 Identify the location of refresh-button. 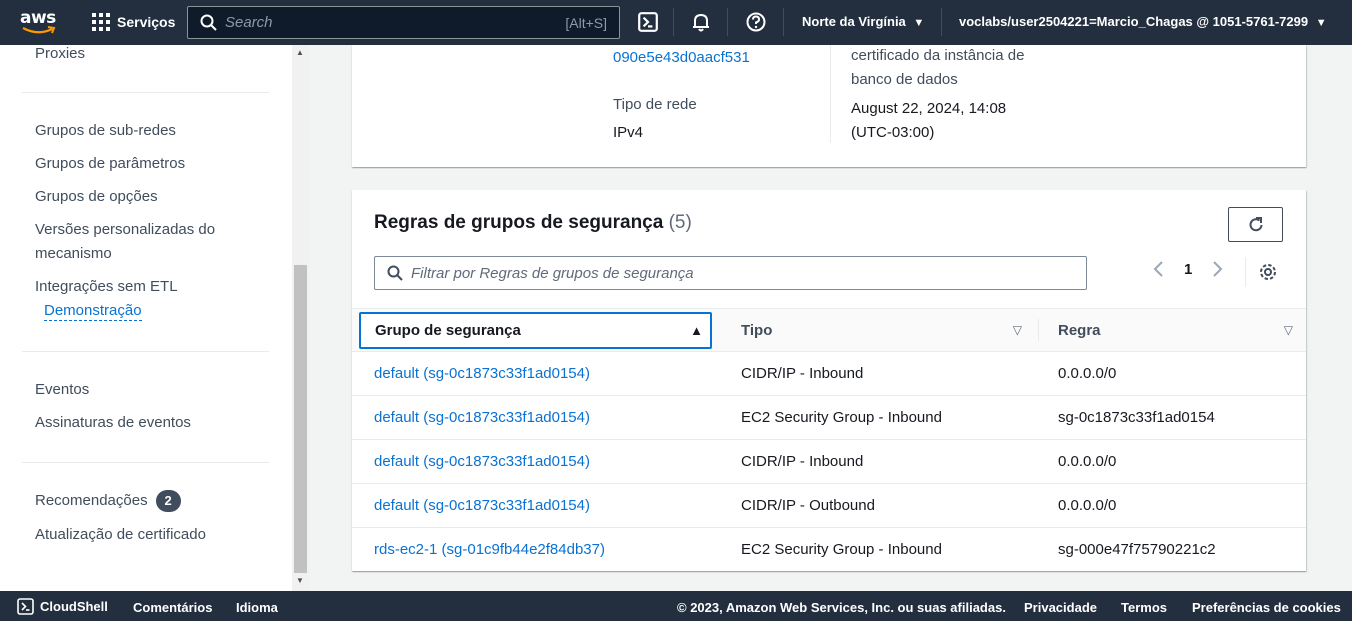
(1255, 224).